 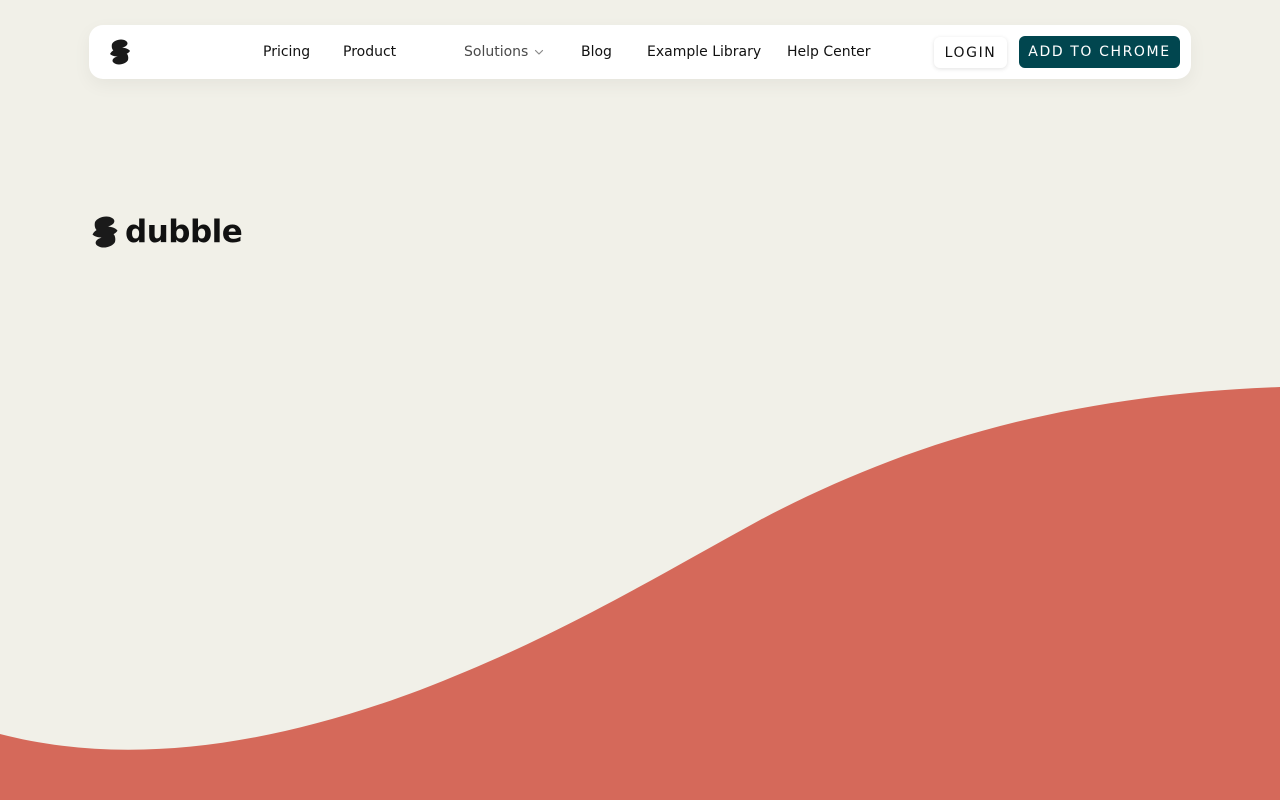 What do you see at coordinates (1099, 52) in the screenshot?
I see `add-to-chrome-button: ADD TO CHROME` at bounding box center [1099, 52].